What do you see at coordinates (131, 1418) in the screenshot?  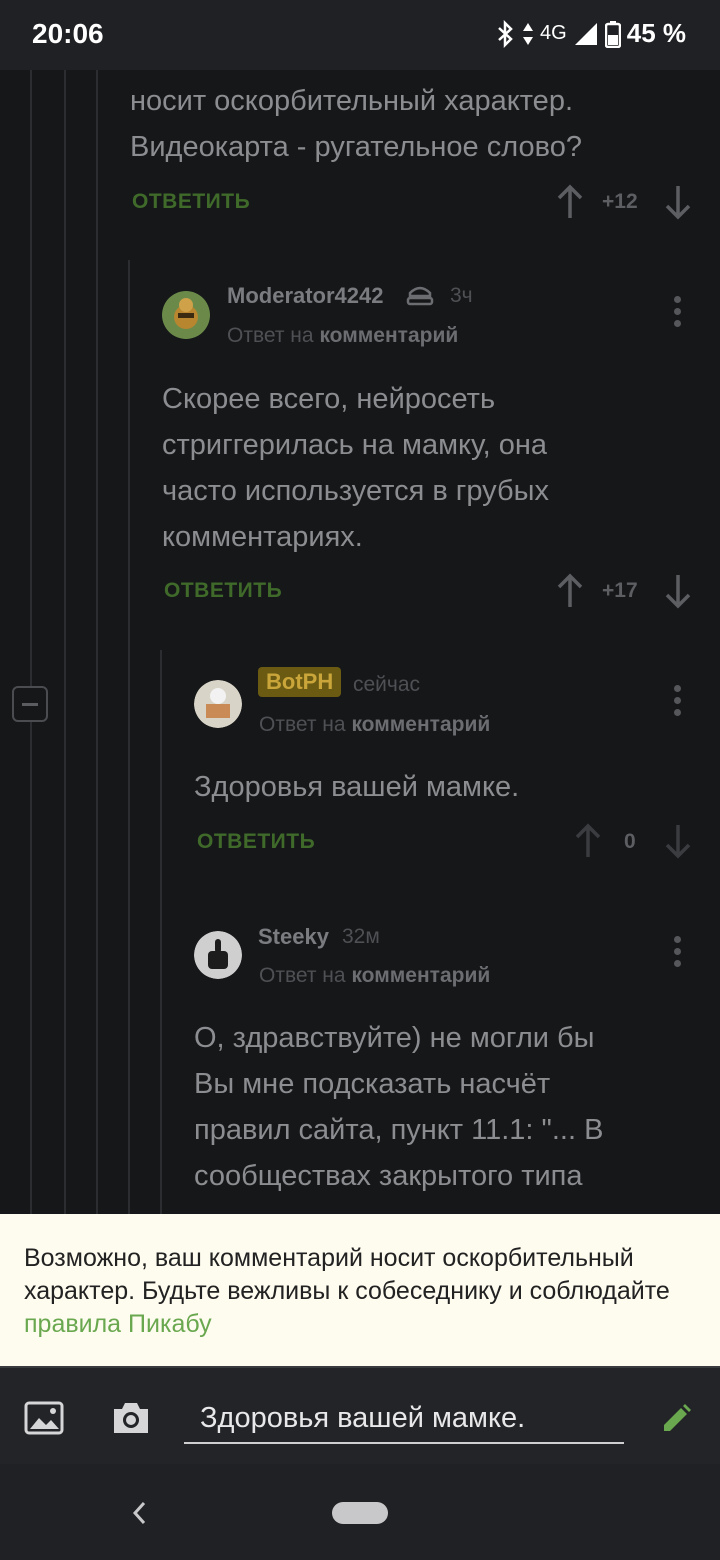 I see `camera-icon` at bounding box center [131, 1418].